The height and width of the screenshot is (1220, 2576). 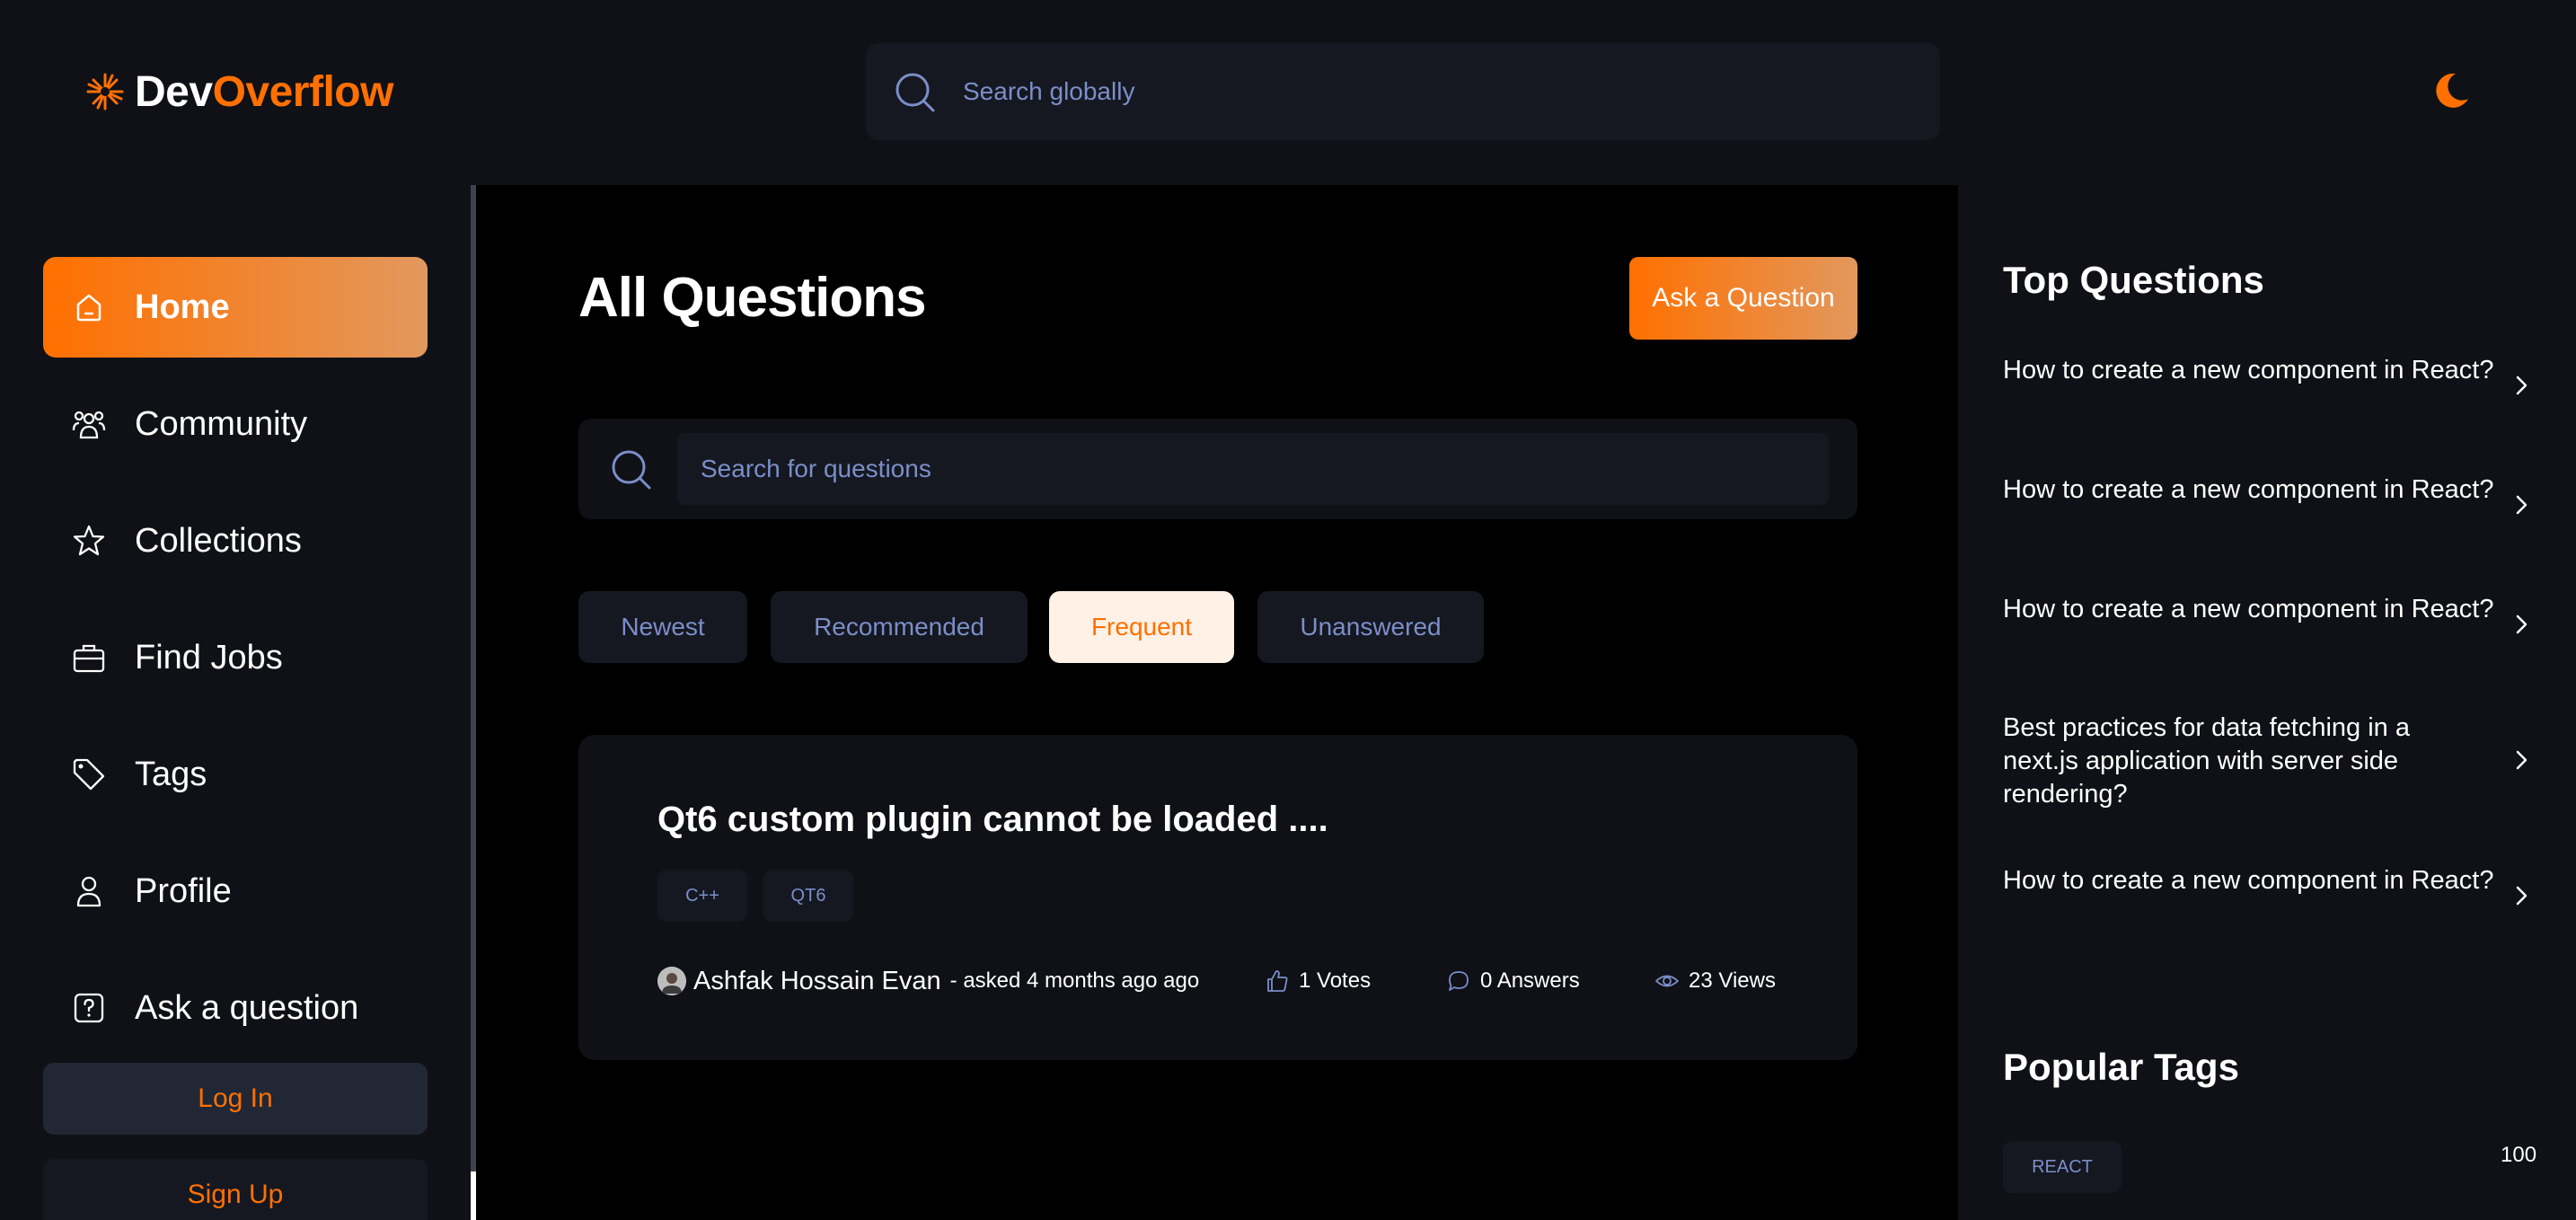 What do you see at coordinates (817, 980) in the screenshot?
I see `author-name: Ashfak Hossain Evan` at bounding box center [817, 980].